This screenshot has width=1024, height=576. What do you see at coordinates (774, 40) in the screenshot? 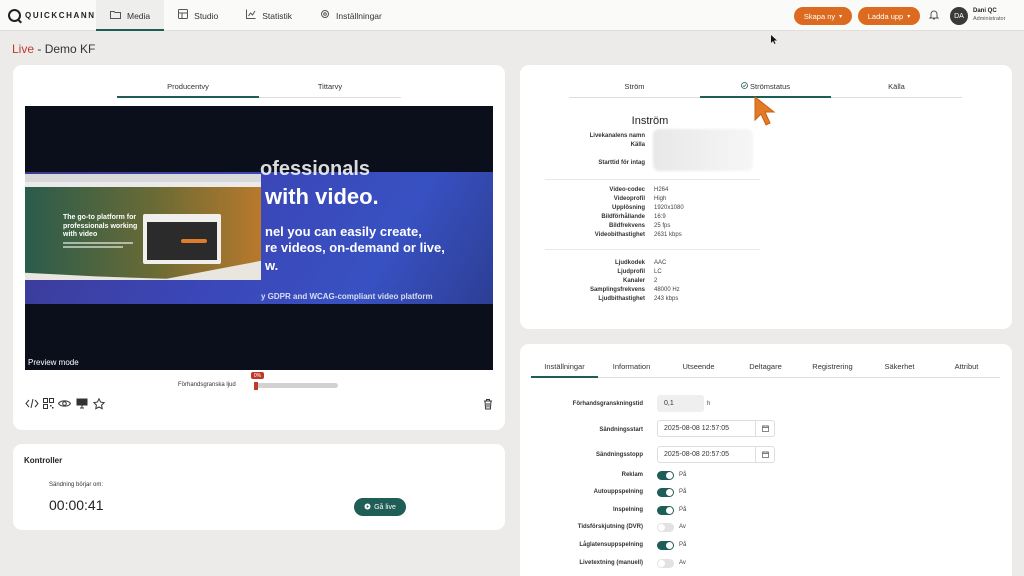
I see `mouse-cursor-icon` at bounding box center [774, 40].